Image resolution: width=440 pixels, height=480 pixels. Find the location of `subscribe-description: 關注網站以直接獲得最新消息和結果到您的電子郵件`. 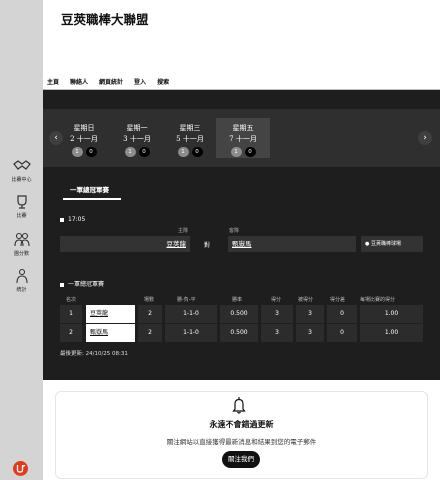

subscribe-description: 關注網站以直接獲得最新消息和結果到您的電子郵件 is located at coordinates (241, 442).